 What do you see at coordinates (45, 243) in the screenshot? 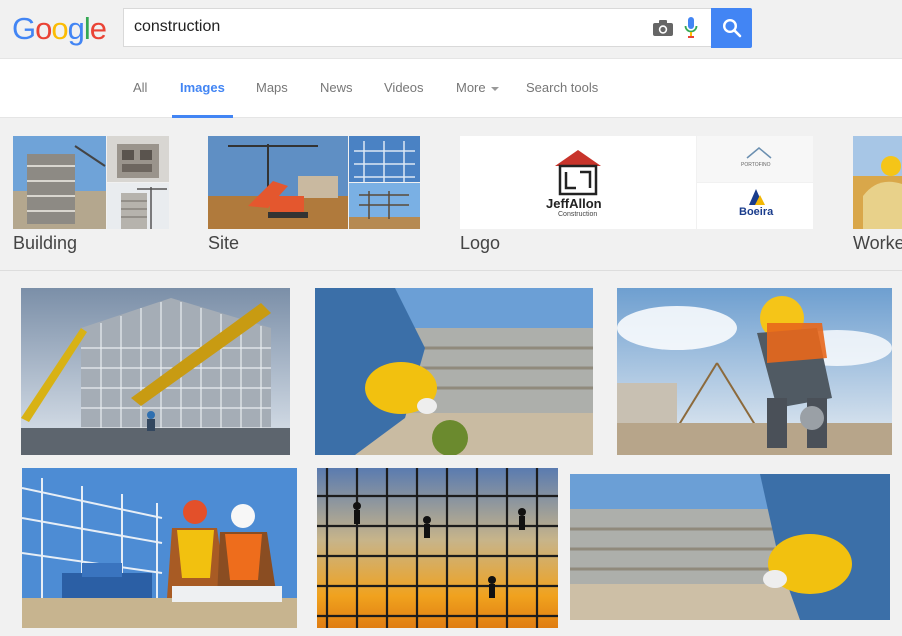
I see `related-chip-label: Building` at bounding box center [45, 243].